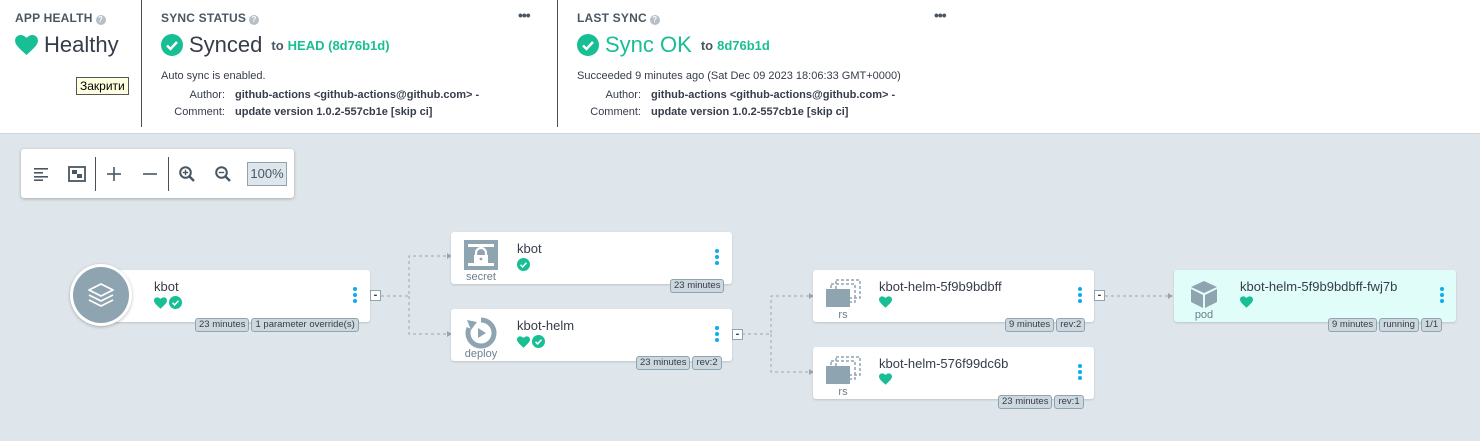  What do you see at coordinates (235, 296) in the screenshot?
I see `app-node: kbot` at bounding box center [235, 296].